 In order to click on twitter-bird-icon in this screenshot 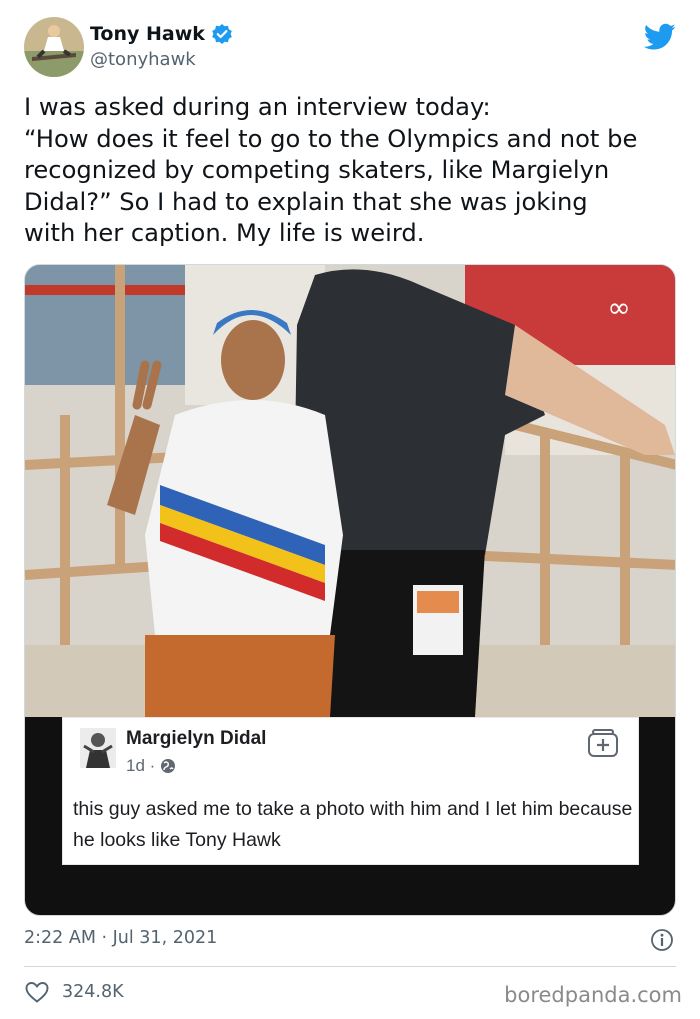, I will do `click(659, 37)`.